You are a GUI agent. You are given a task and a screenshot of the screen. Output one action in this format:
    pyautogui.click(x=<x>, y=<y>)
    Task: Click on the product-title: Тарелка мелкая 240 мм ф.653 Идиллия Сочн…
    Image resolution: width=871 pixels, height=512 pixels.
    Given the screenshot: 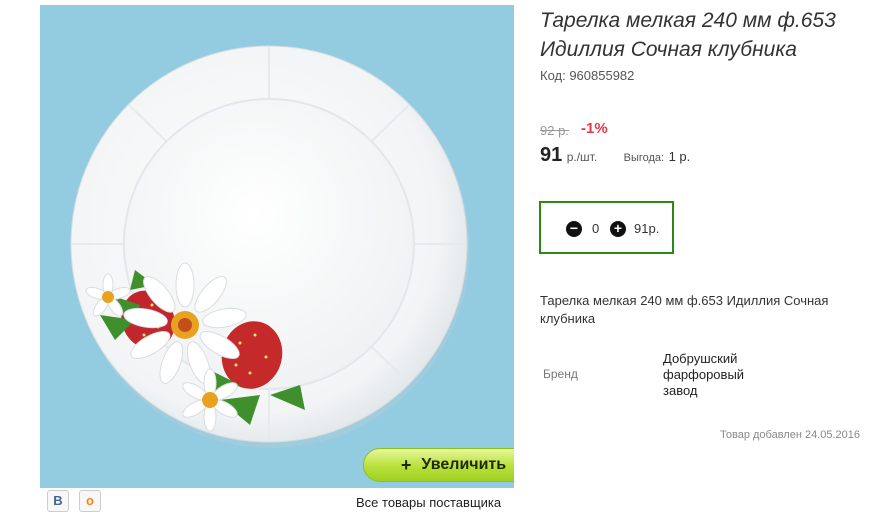 What is the action you would take?
    pyautogui.click(x=705, y=35)
    